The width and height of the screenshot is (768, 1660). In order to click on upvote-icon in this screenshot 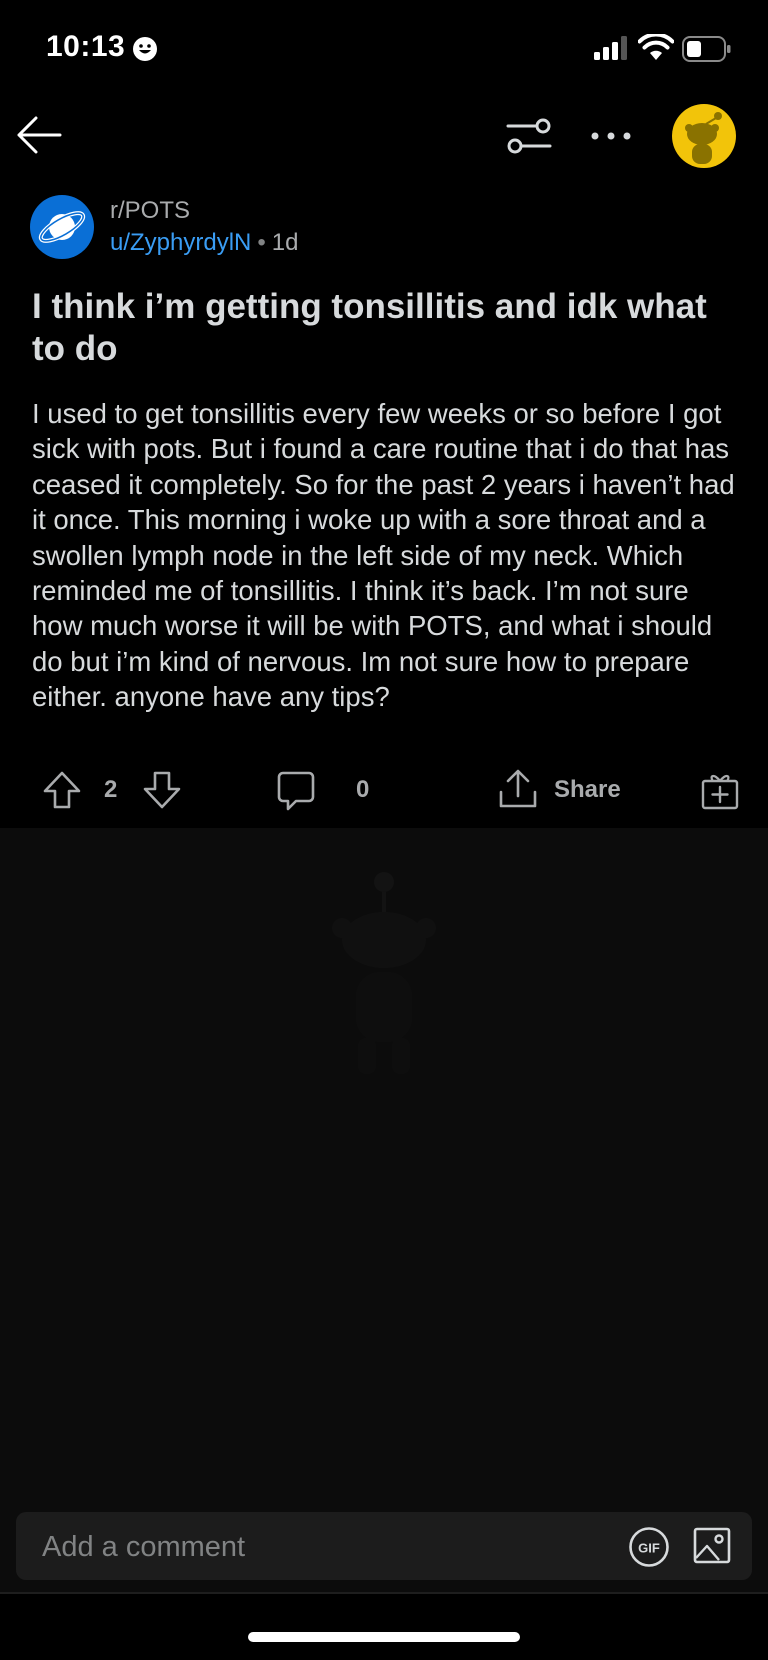, I will do `click(62, 790)`.